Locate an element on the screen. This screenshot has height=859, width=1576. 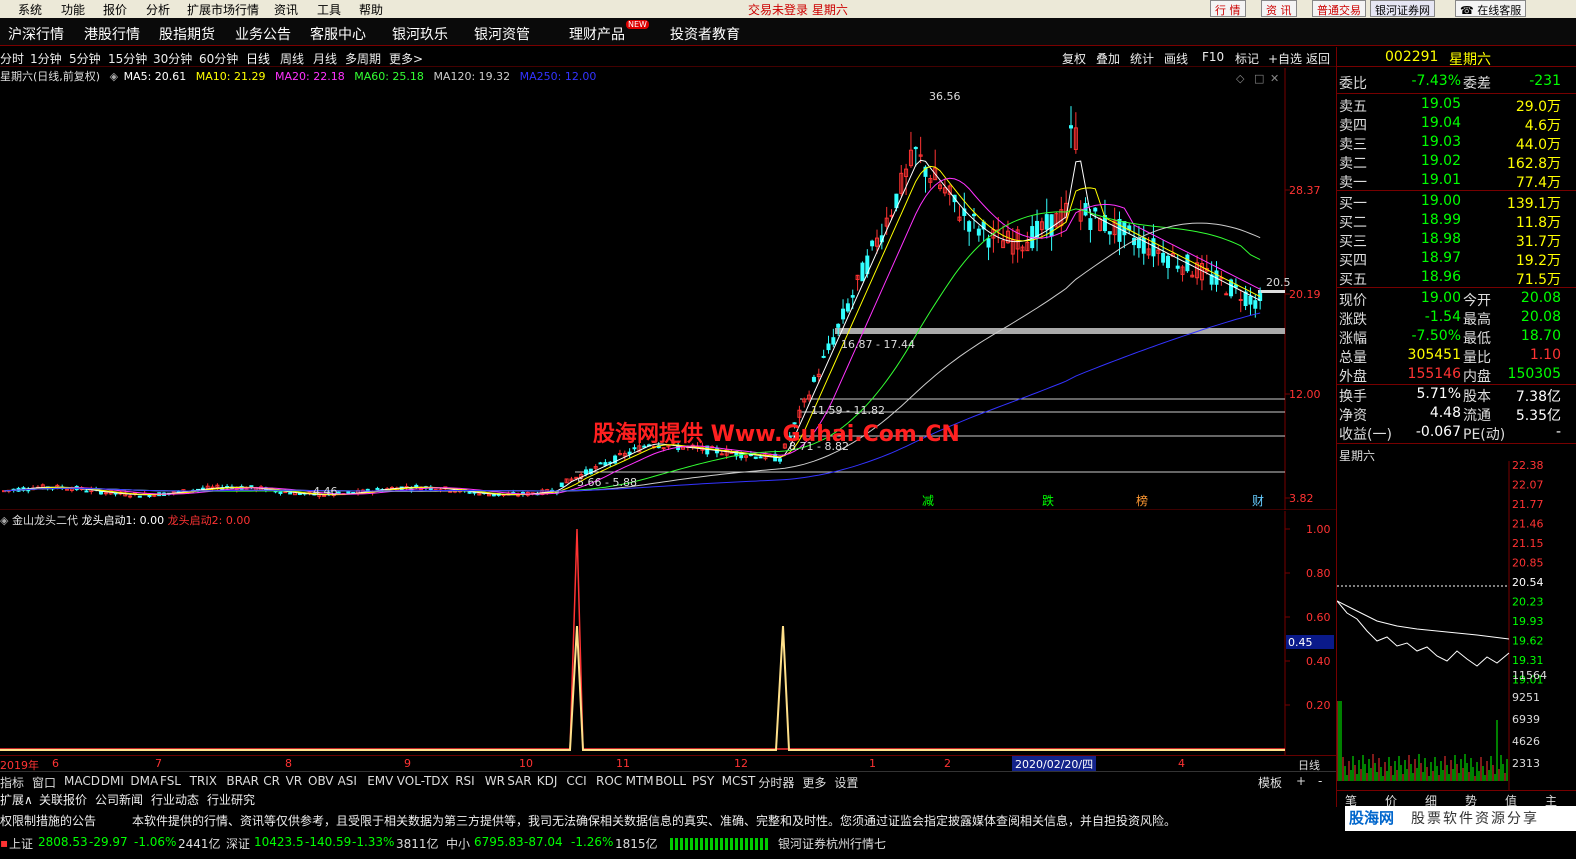
bid-row: 买五 18.96 71.5万 is located at coordinates (1450, 278).